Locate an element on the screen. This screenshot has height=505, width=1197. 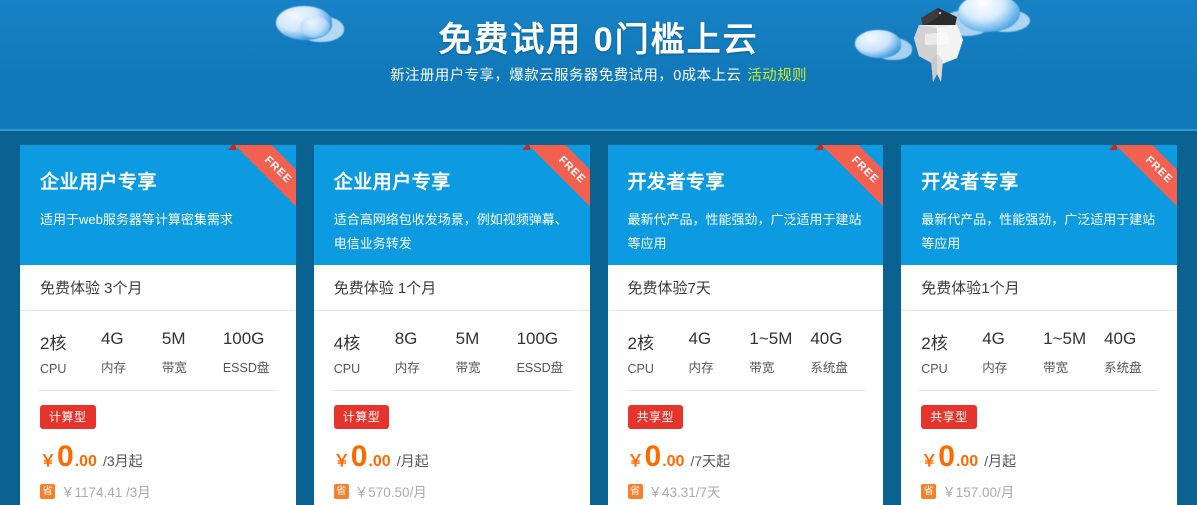
original-price: ￥157.00/月 is located at coordinates (978, 492).